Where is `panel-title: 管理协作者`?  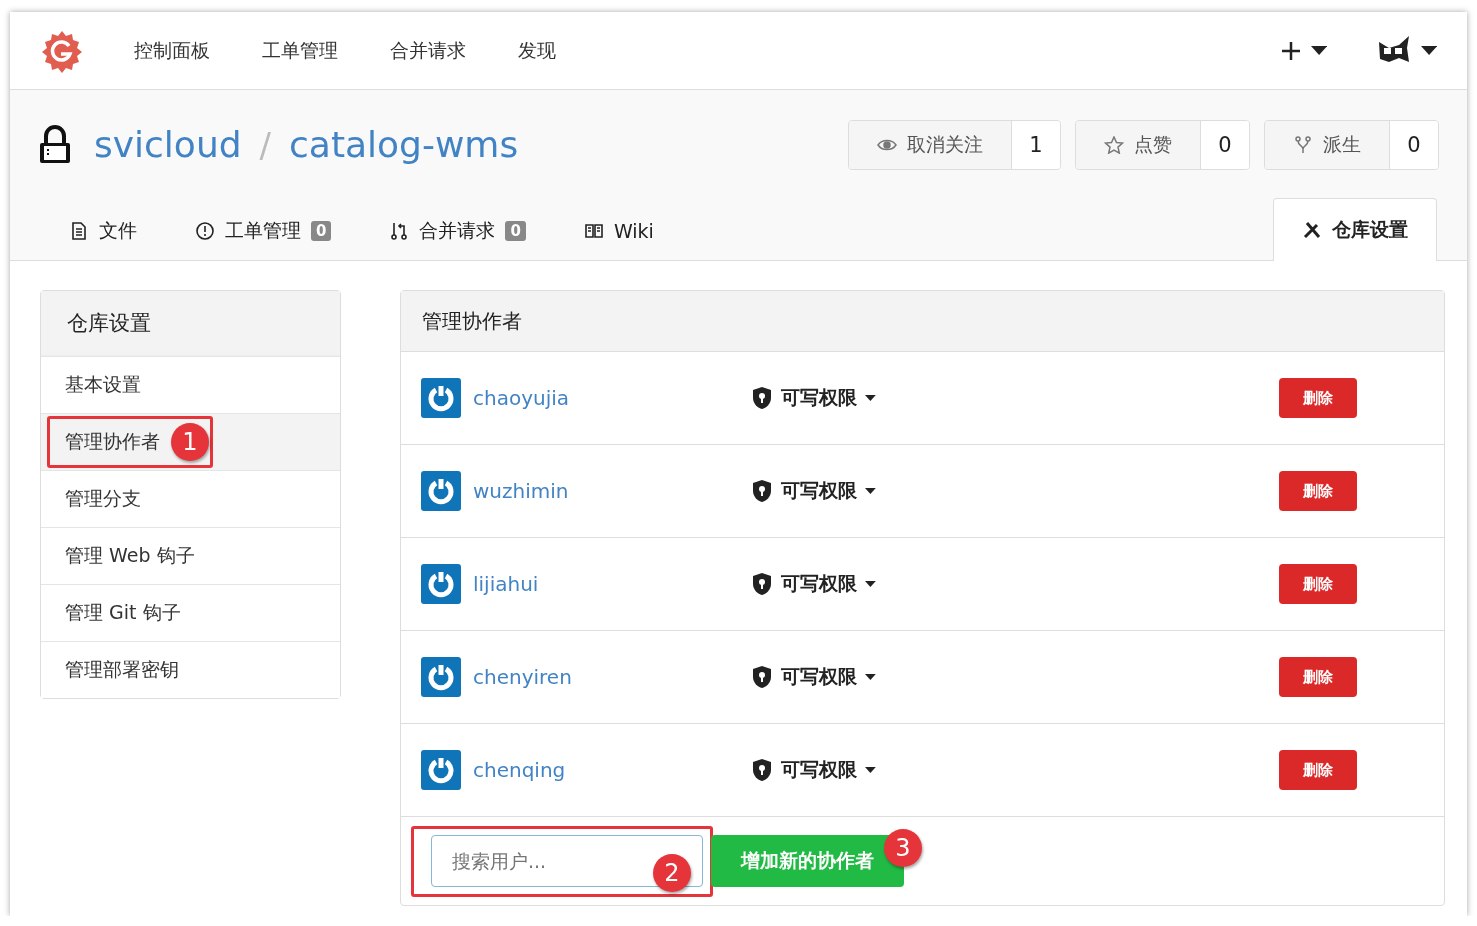
panel-title: 管理协作者 is located at coordinates (922, 321).